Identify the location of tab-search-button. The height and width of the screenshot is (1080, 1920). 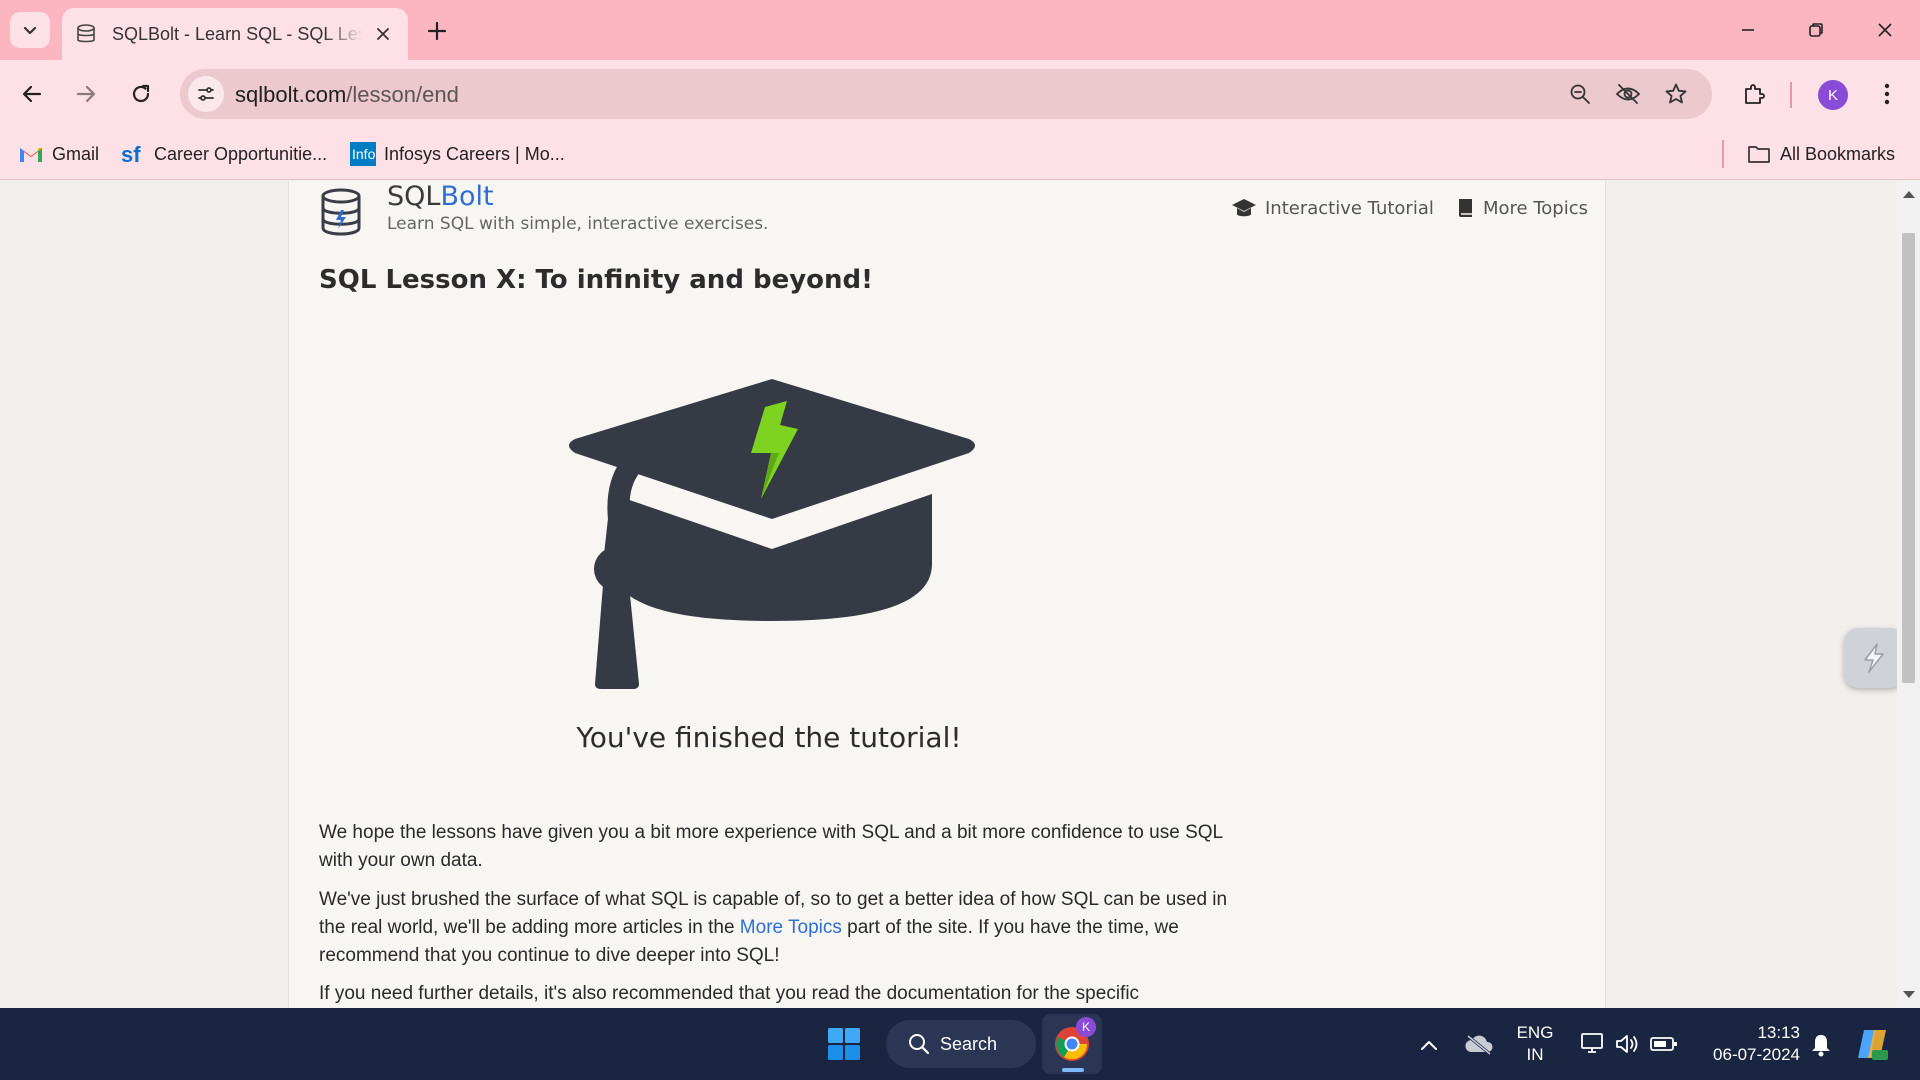
(30, 30).